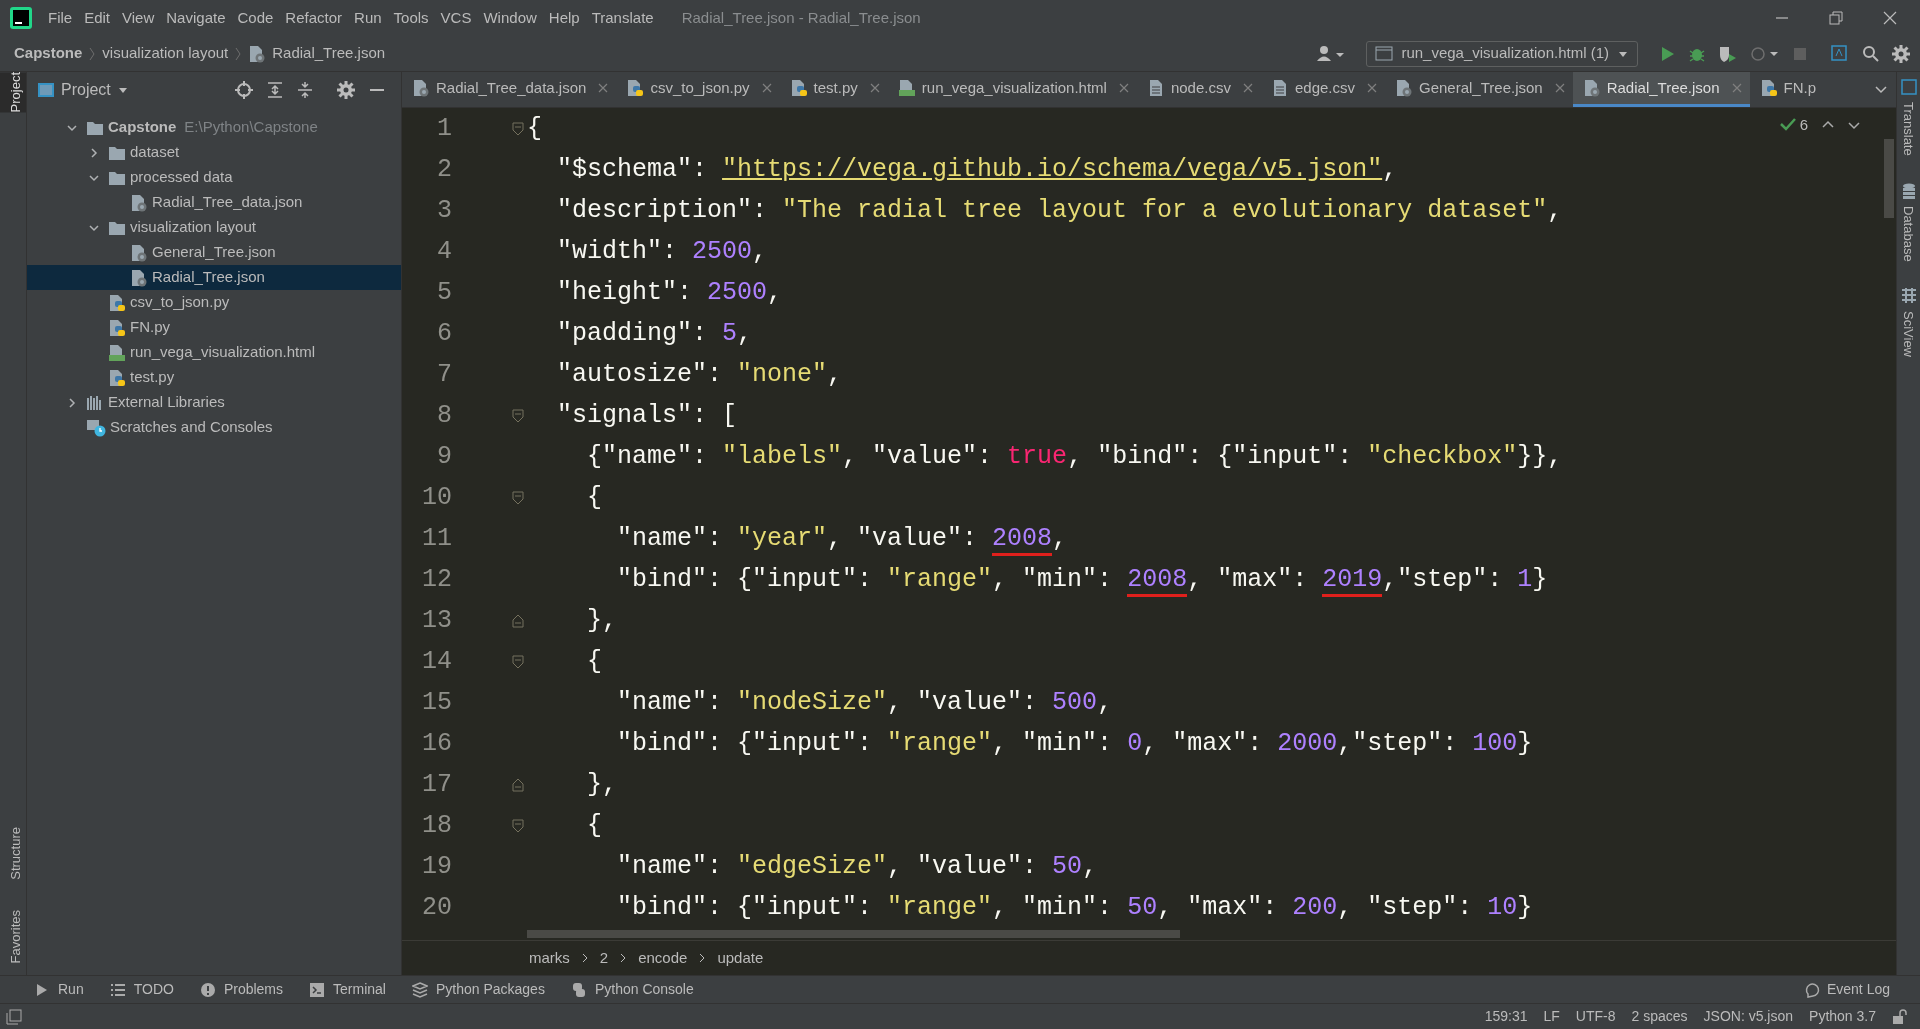 The image size is (1920, 1029). I want to click on tree-item-label: run_vega_visualization.html, so click(223, 352).